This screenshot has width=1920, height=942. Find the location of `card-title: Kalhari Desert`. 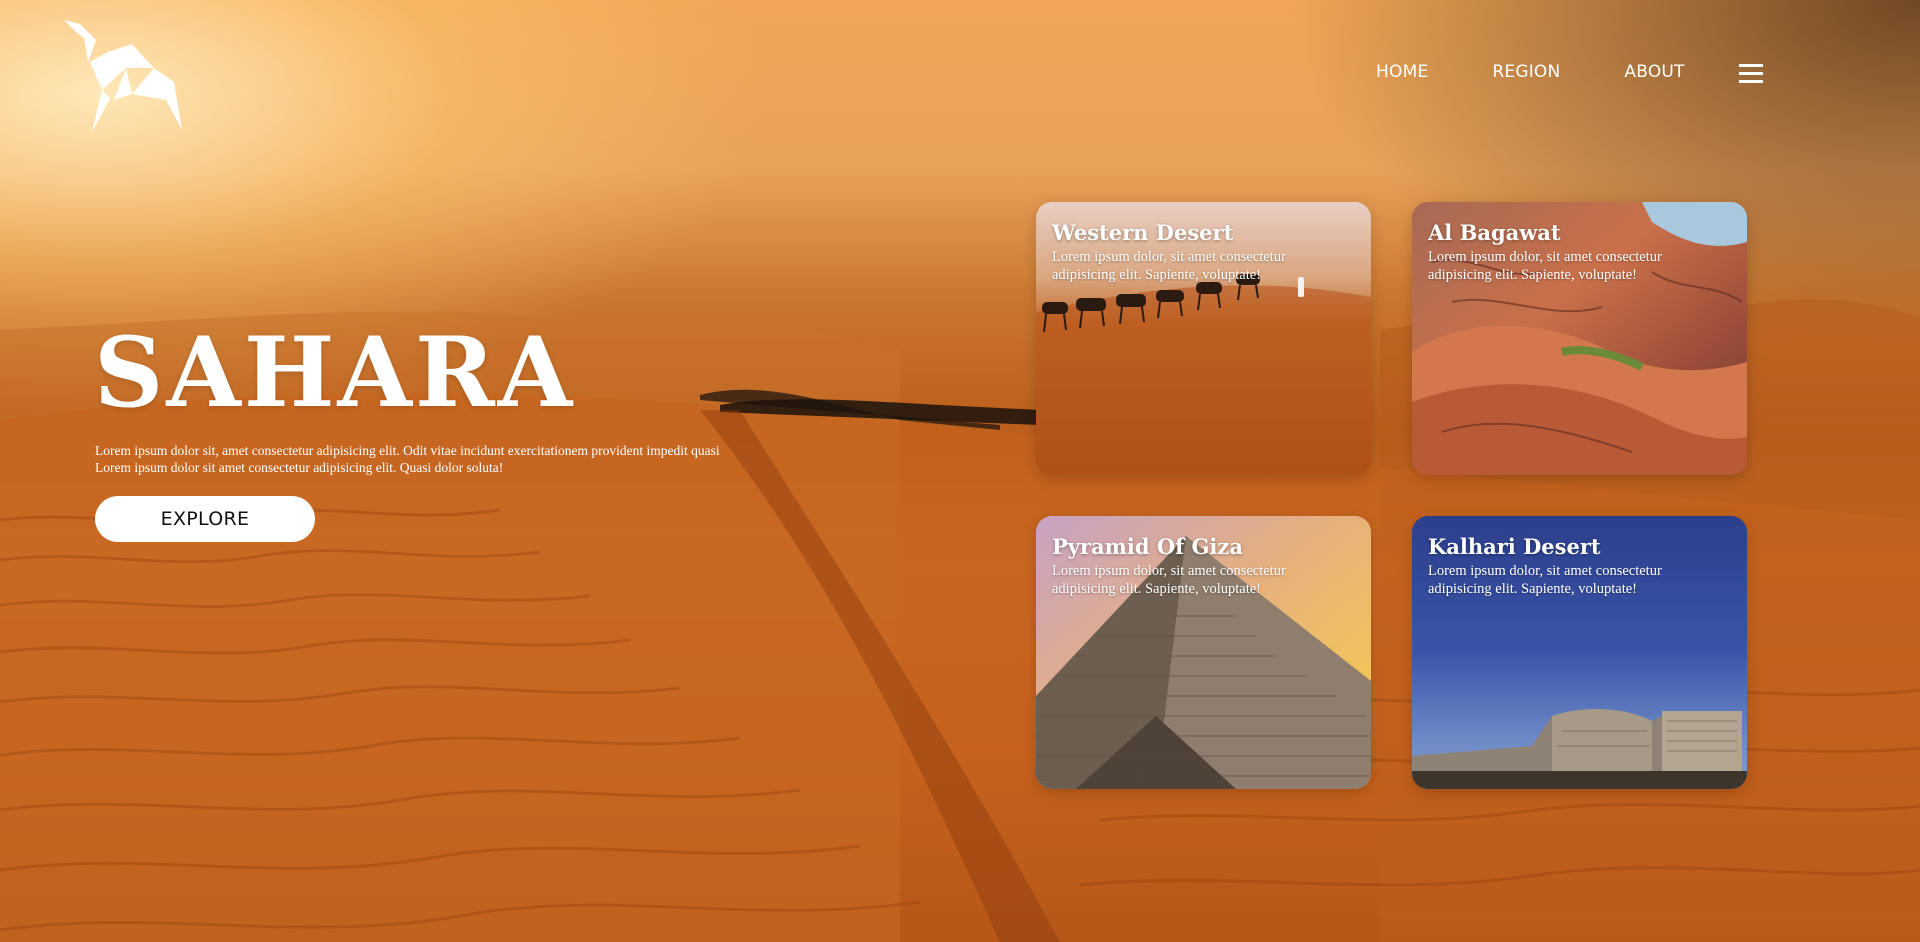

card-title: Kalhari Desert is located at coordinates (1514, 546).